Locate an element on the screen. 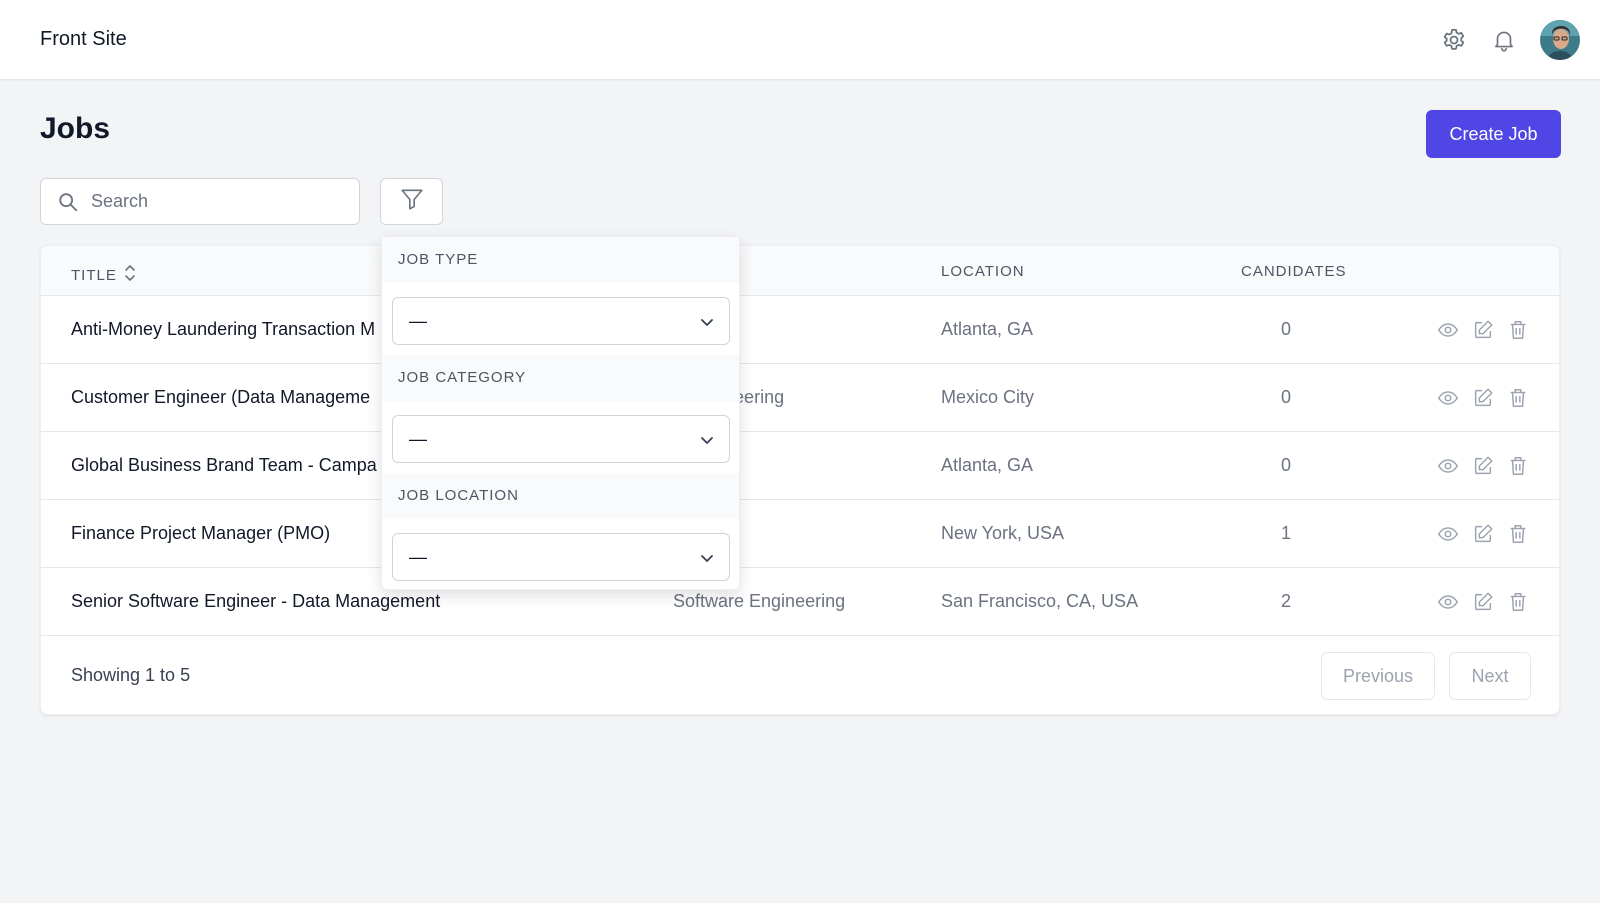 The image size is (1600, 903). filter-dropdown: JOB TYPE — JOB CATEGORY — JOB LOCATION — is located at coordinates (560, 413).